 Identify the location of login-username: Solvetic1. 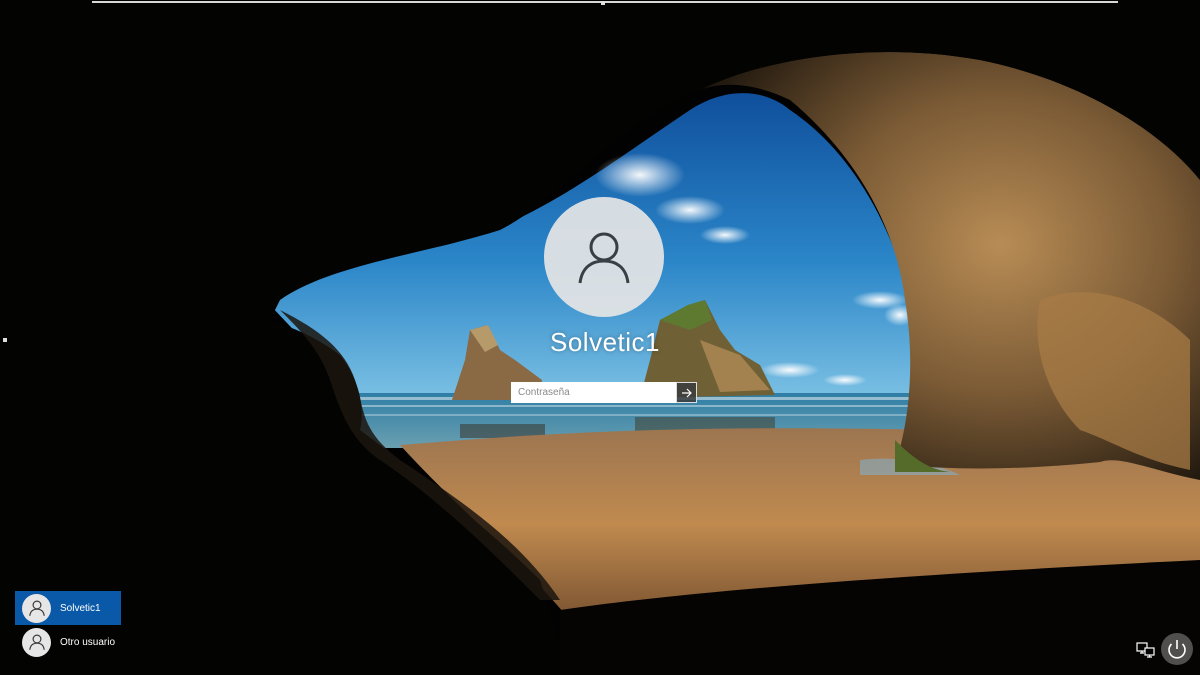
(605, 342).